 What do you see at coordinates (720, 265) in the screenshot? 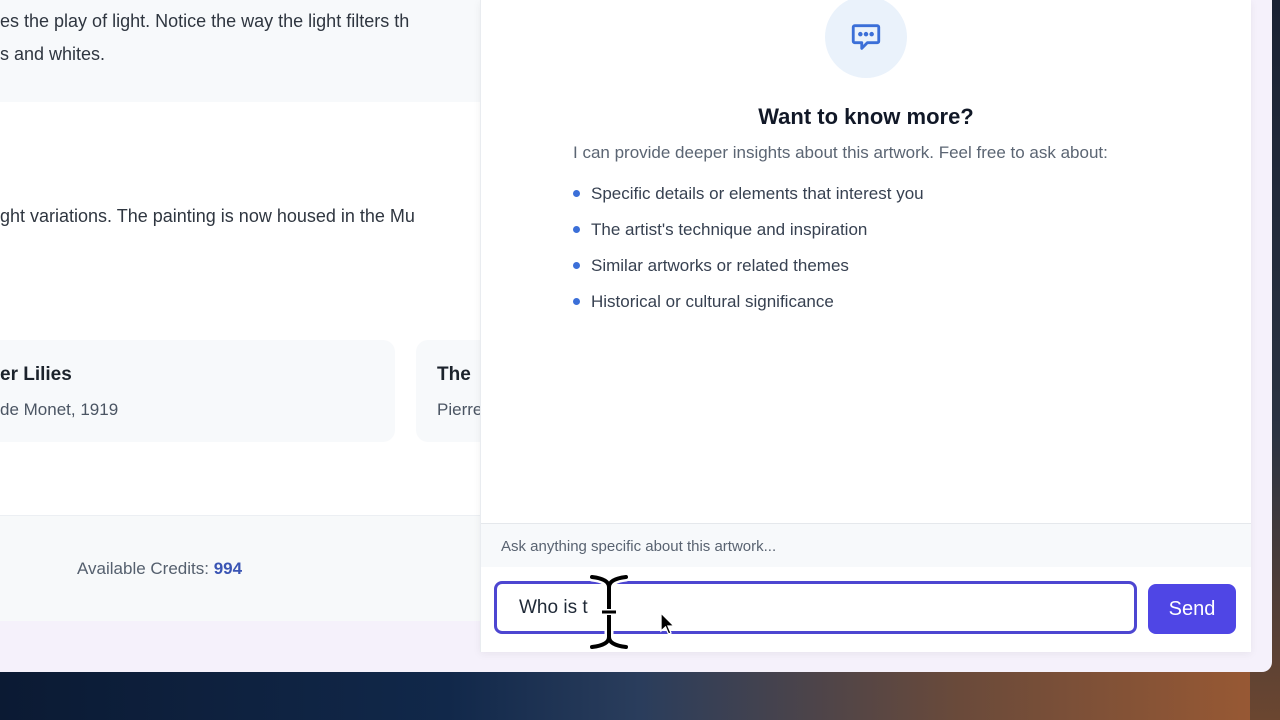
I see `topic-label: Similar artworks or related themes` at bounding box center [720, 265].